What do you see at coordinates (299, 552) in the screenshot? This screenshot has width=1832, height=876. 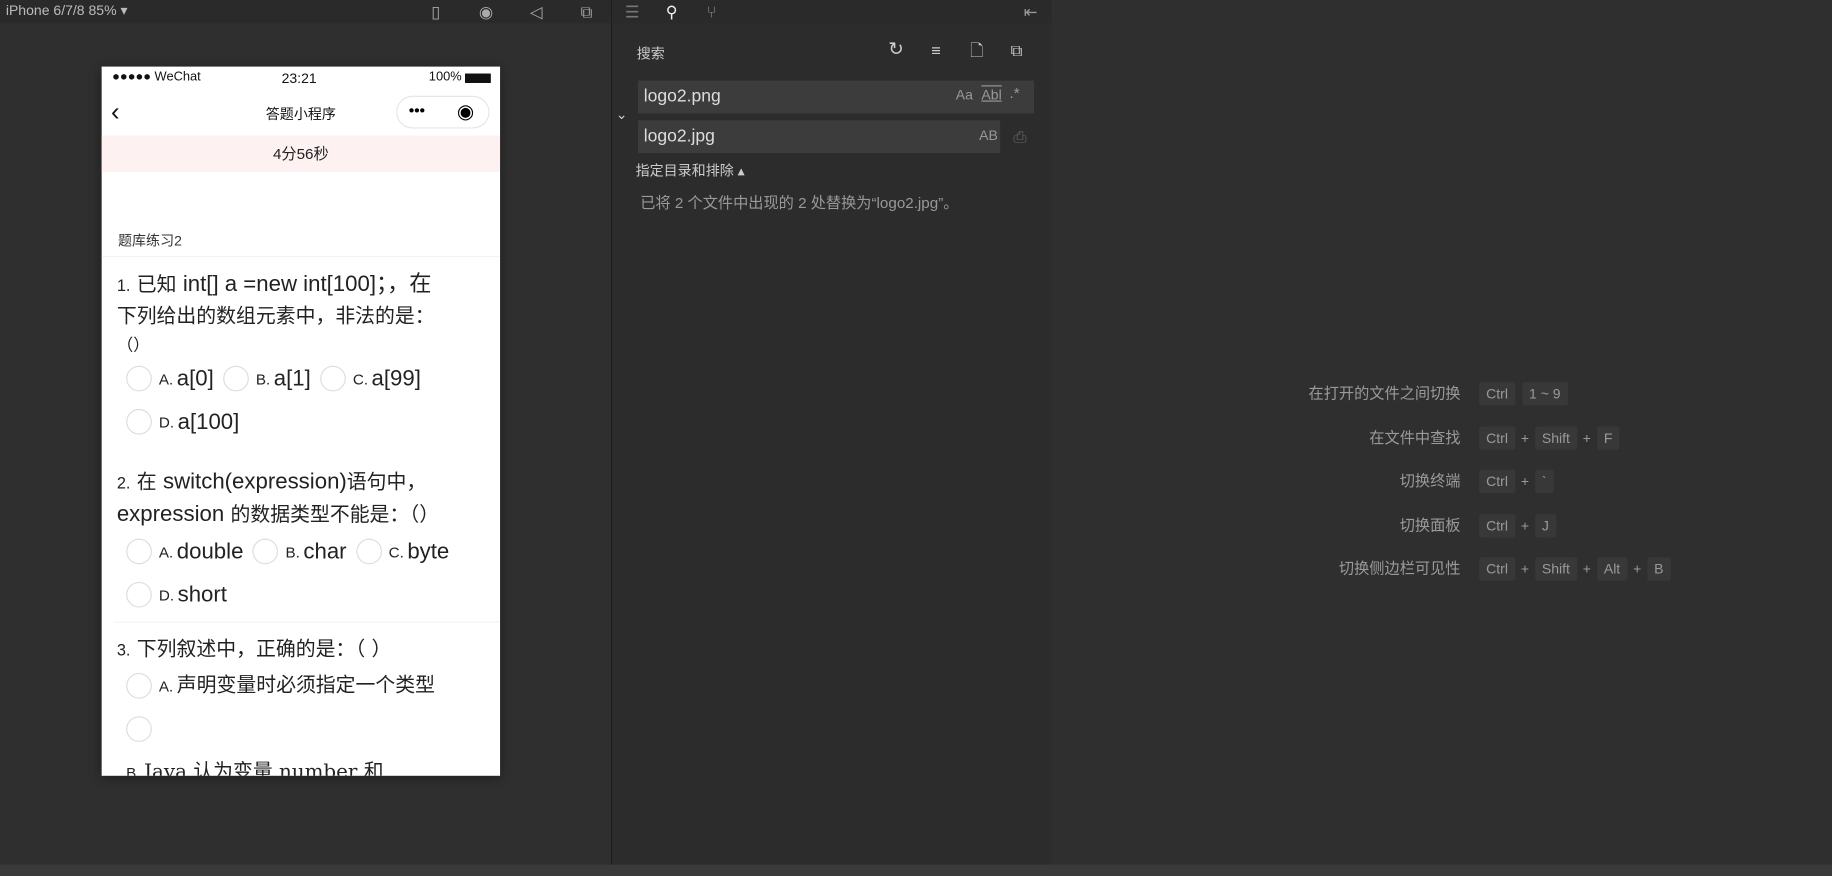 I see `option-b: B. char` at bounding box center [299, 552].